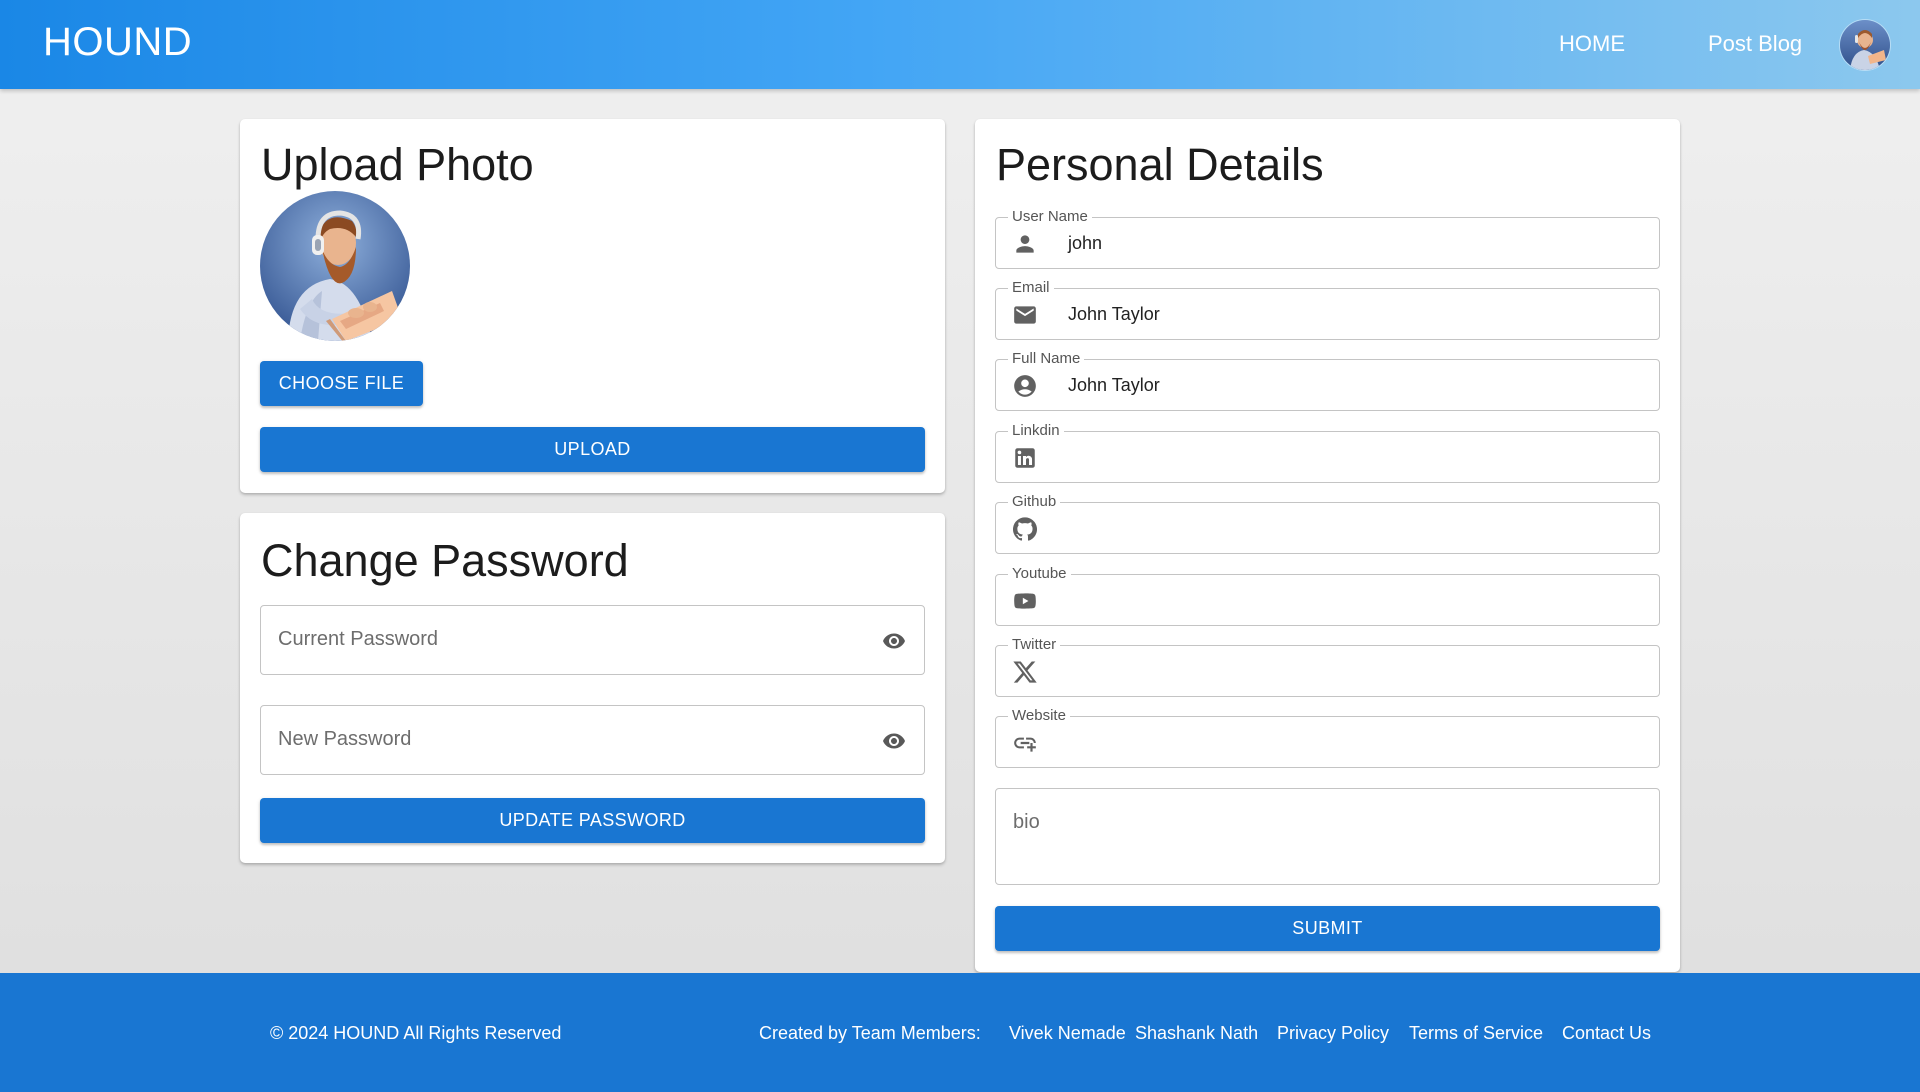 The width and height of the screenshot is (1920, 1092). What do you see at coordinates (1196, 1033) in the screenshot?
I see `footer-member-link: Shashank Nath` at bounding box center [1196, 1033].